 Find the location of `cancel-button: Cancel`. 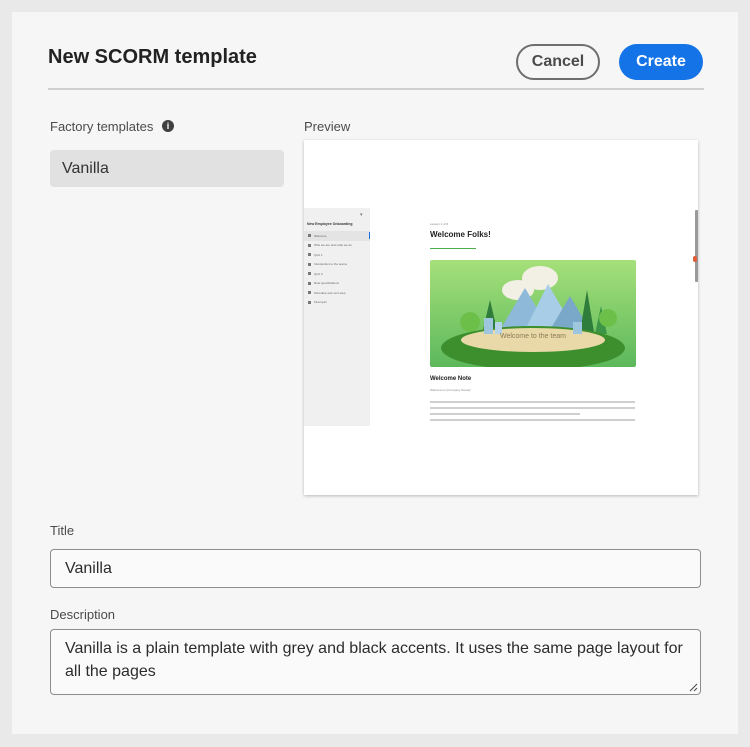

cancel-button: Cancel is located at coordinates (558, 62).